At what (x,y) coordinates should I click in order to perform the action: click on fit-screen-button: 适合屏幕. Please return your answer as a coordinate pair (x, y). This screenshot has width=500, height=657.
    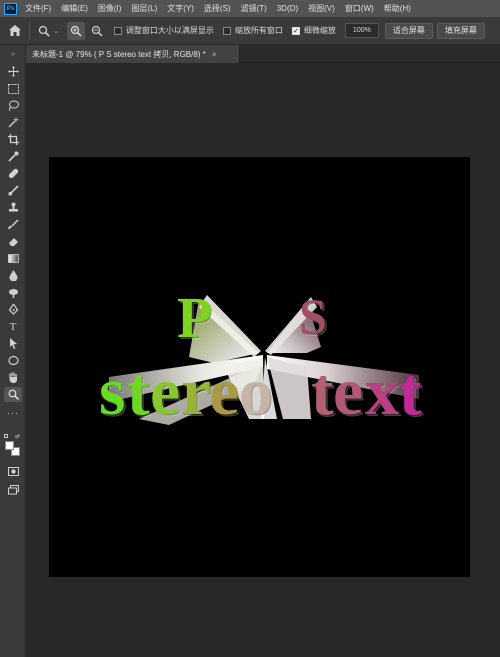
    Looking at the image, I should click on (408, 30).